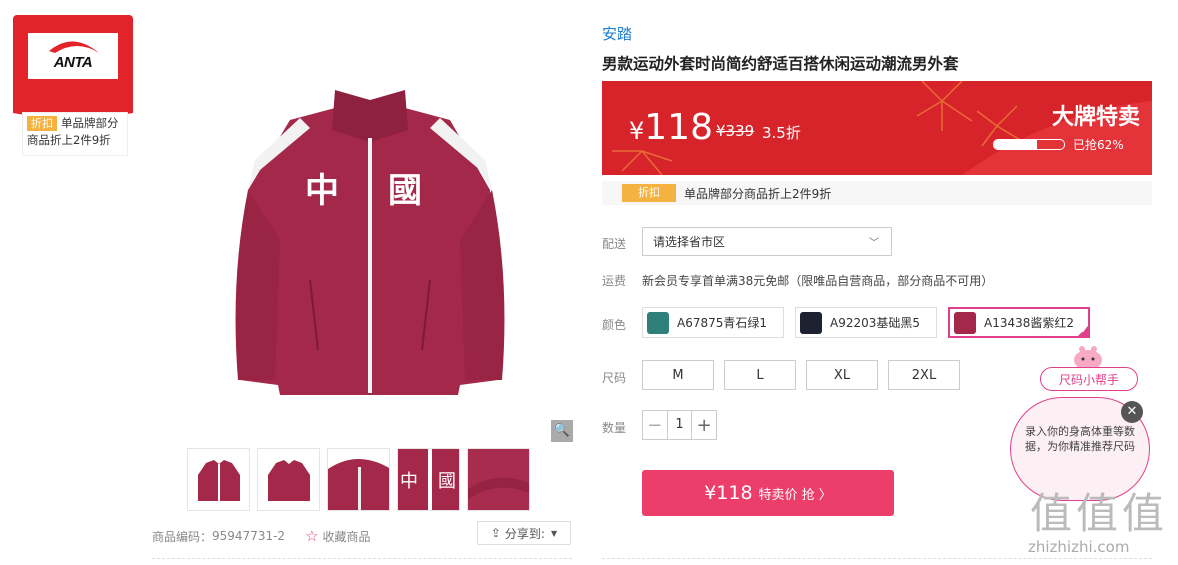 This screenshot has width=1178, height=565. I want to click on size-option-m: M, so click(678, 375).